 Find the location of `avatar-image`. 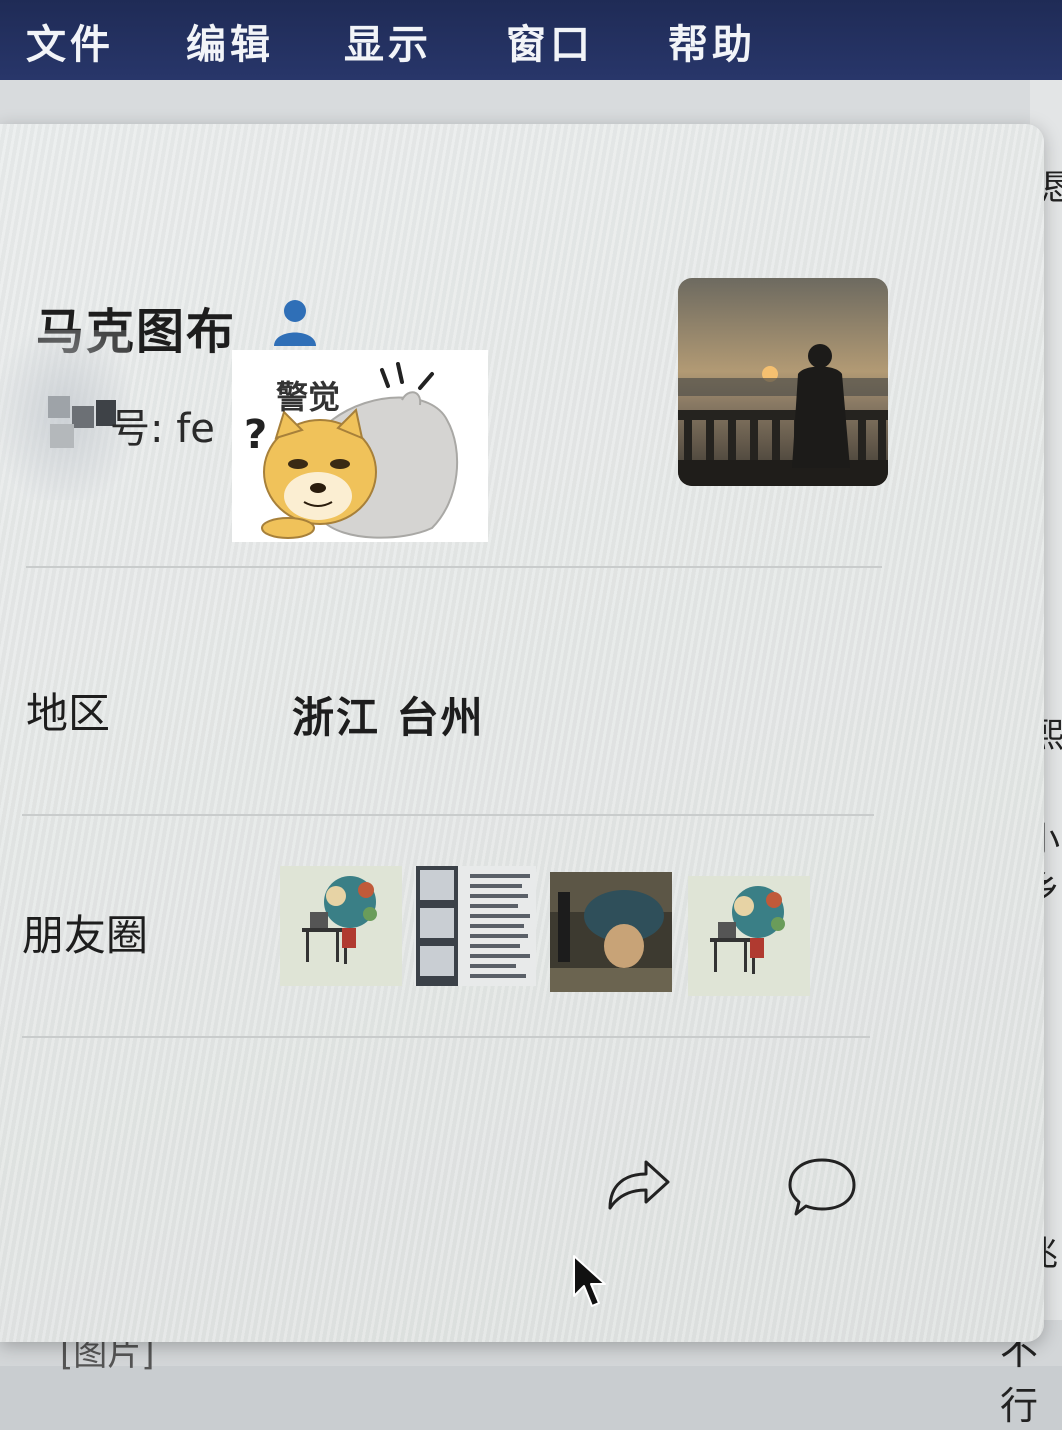

avatar-image is located at coordinates (783, 382).